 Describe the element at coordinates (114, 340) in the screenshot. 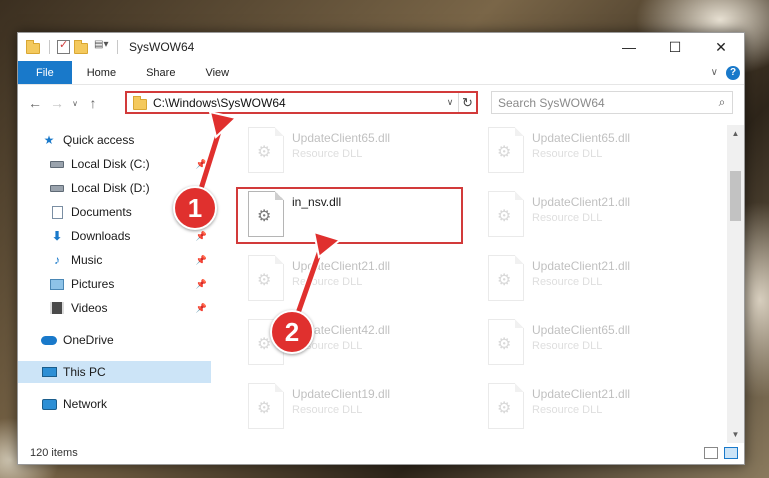

I see `sidebar-item-onedrive: OneDrive` at that location.